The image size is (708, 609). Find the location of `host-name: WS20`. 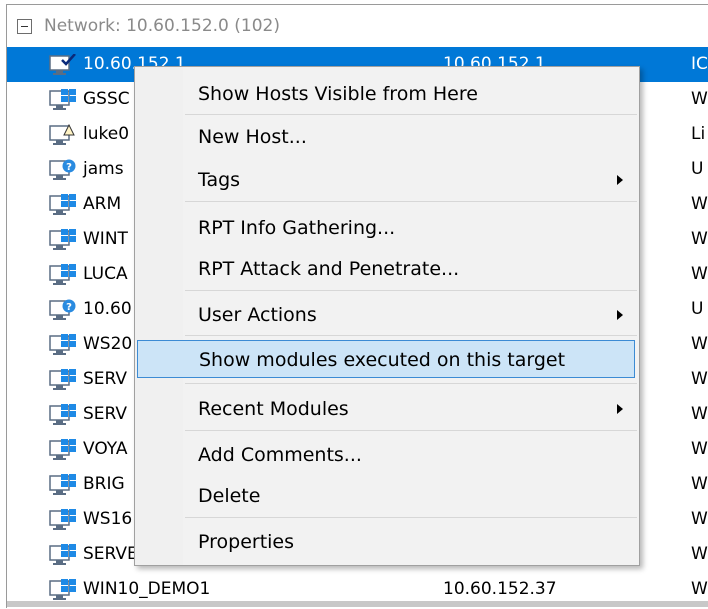

host-name: WS20 is located at coordinates (108, 344).